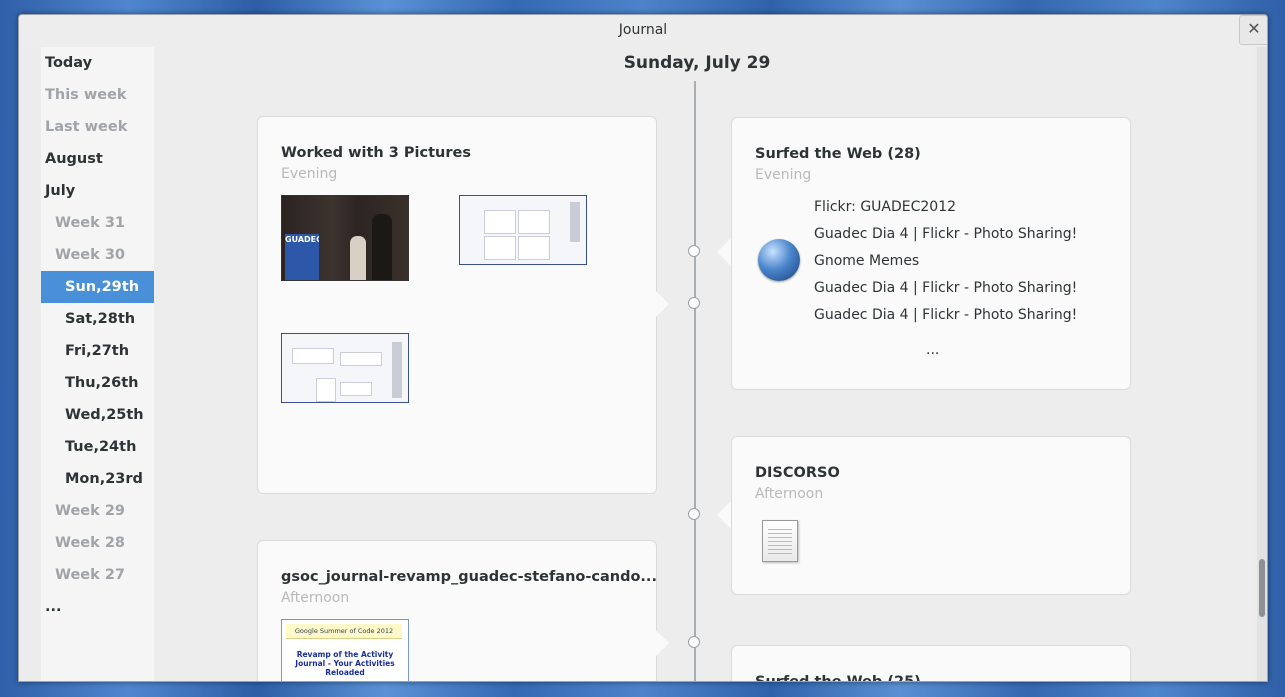  I want to click on title-bar: Journal ✕, so click(643, 31).